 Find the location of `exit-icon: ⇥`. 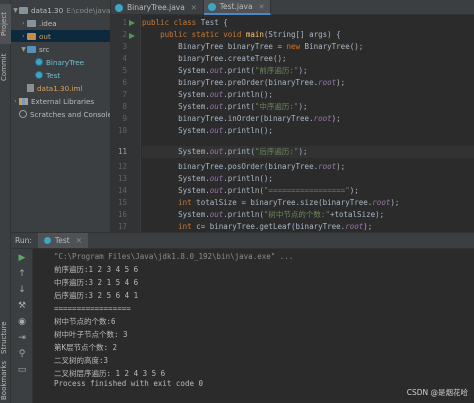

exit-icon: ⇥ is located at coordinates (22, 338).